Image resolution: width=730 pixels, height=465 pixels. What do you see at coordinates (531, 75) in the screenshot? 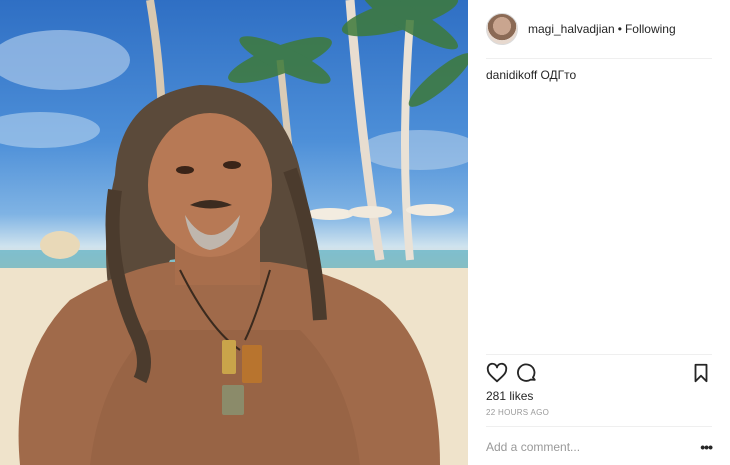
I see `post-caption: danidikoff ОДГто` at bounding box center [531, 75].